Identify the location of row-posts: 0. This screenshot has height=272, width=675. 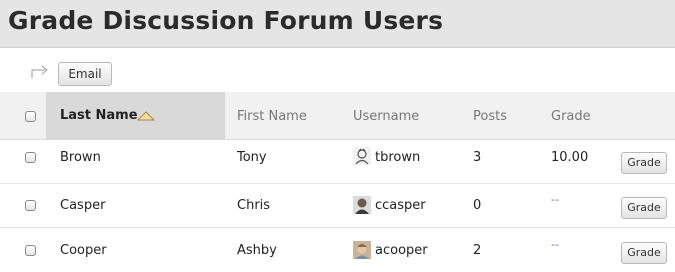
(477, 205).